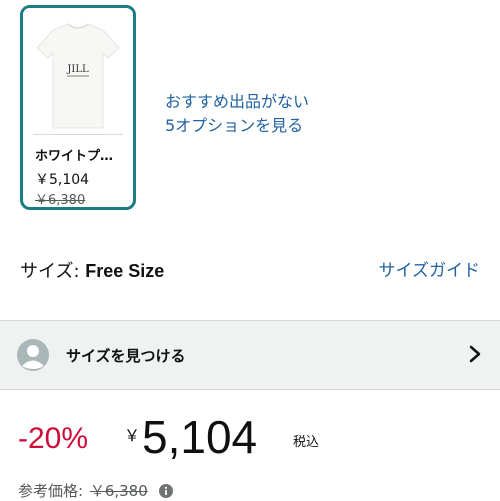  I want to click on more-options-line1: おすすめ出品がない, so click(237, 101).